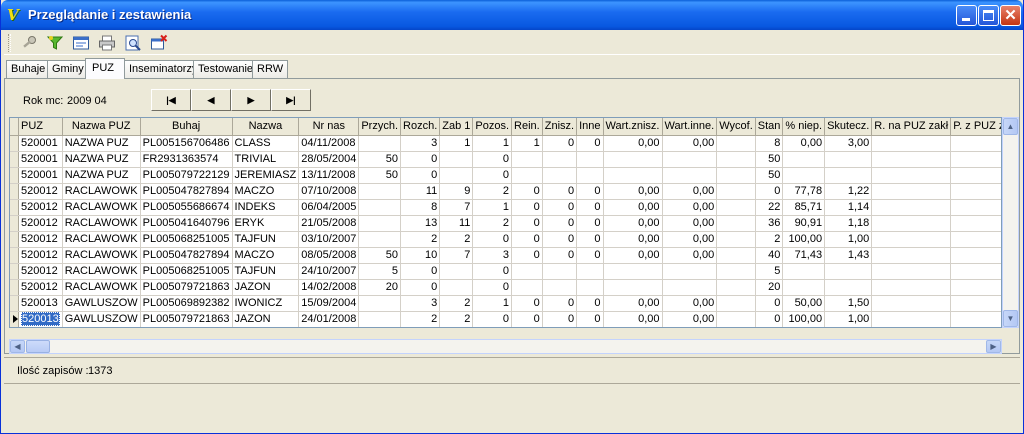  I want to click on table-cell: 3,00, so click(848, 143).